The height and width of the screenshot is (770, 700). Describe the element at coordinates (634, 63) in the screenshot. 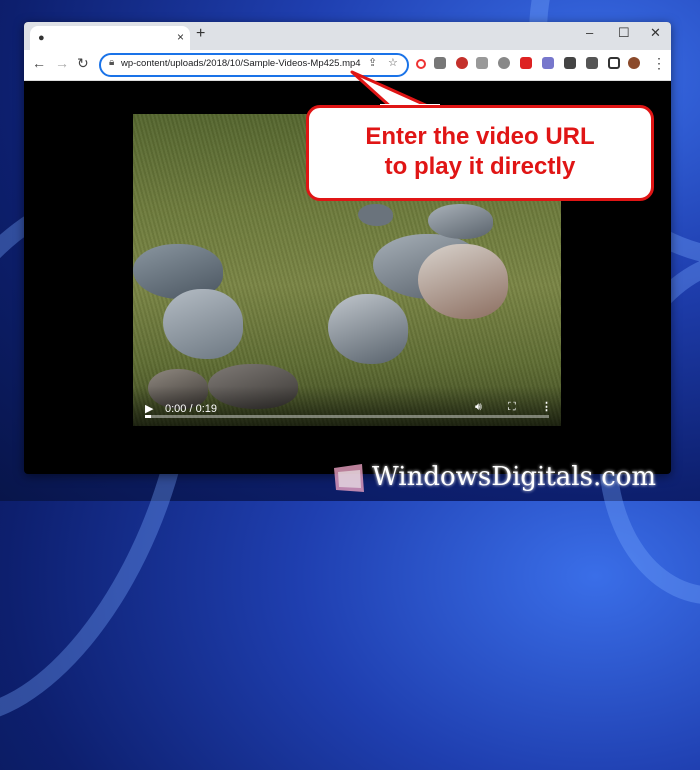

I see `profile-avatar` at that location.